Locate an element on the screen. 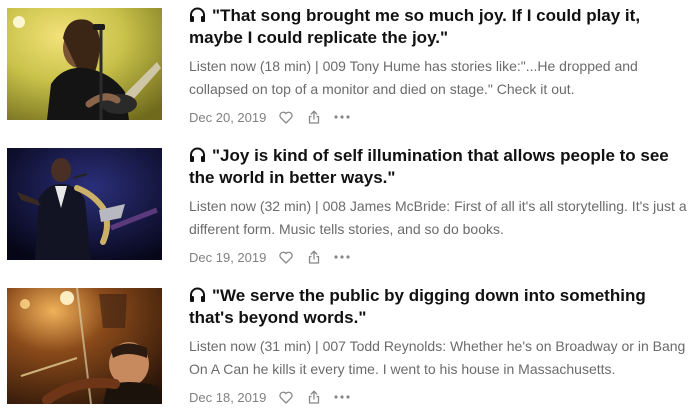  saxophonist-image is located at coordinates (84, 204).